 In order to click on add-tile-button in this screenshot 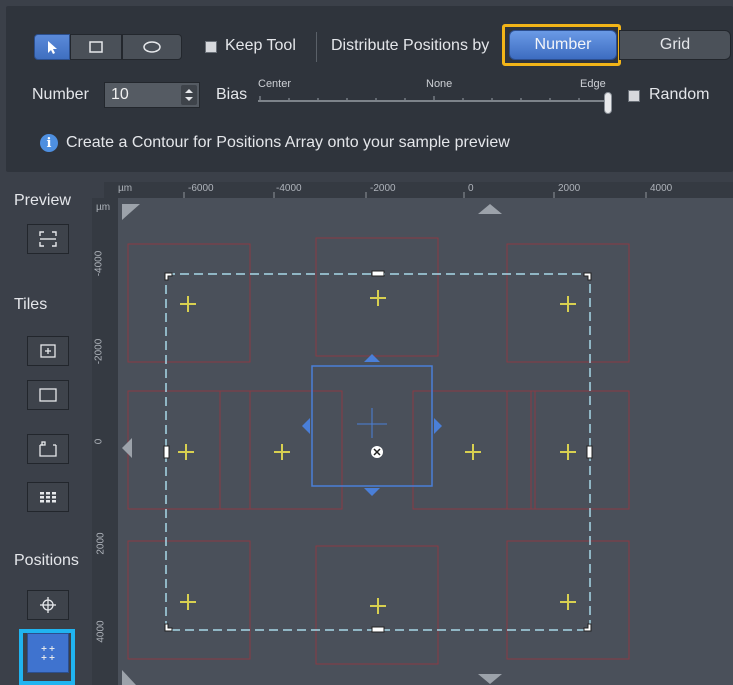, I will do `click(48, 351)`.